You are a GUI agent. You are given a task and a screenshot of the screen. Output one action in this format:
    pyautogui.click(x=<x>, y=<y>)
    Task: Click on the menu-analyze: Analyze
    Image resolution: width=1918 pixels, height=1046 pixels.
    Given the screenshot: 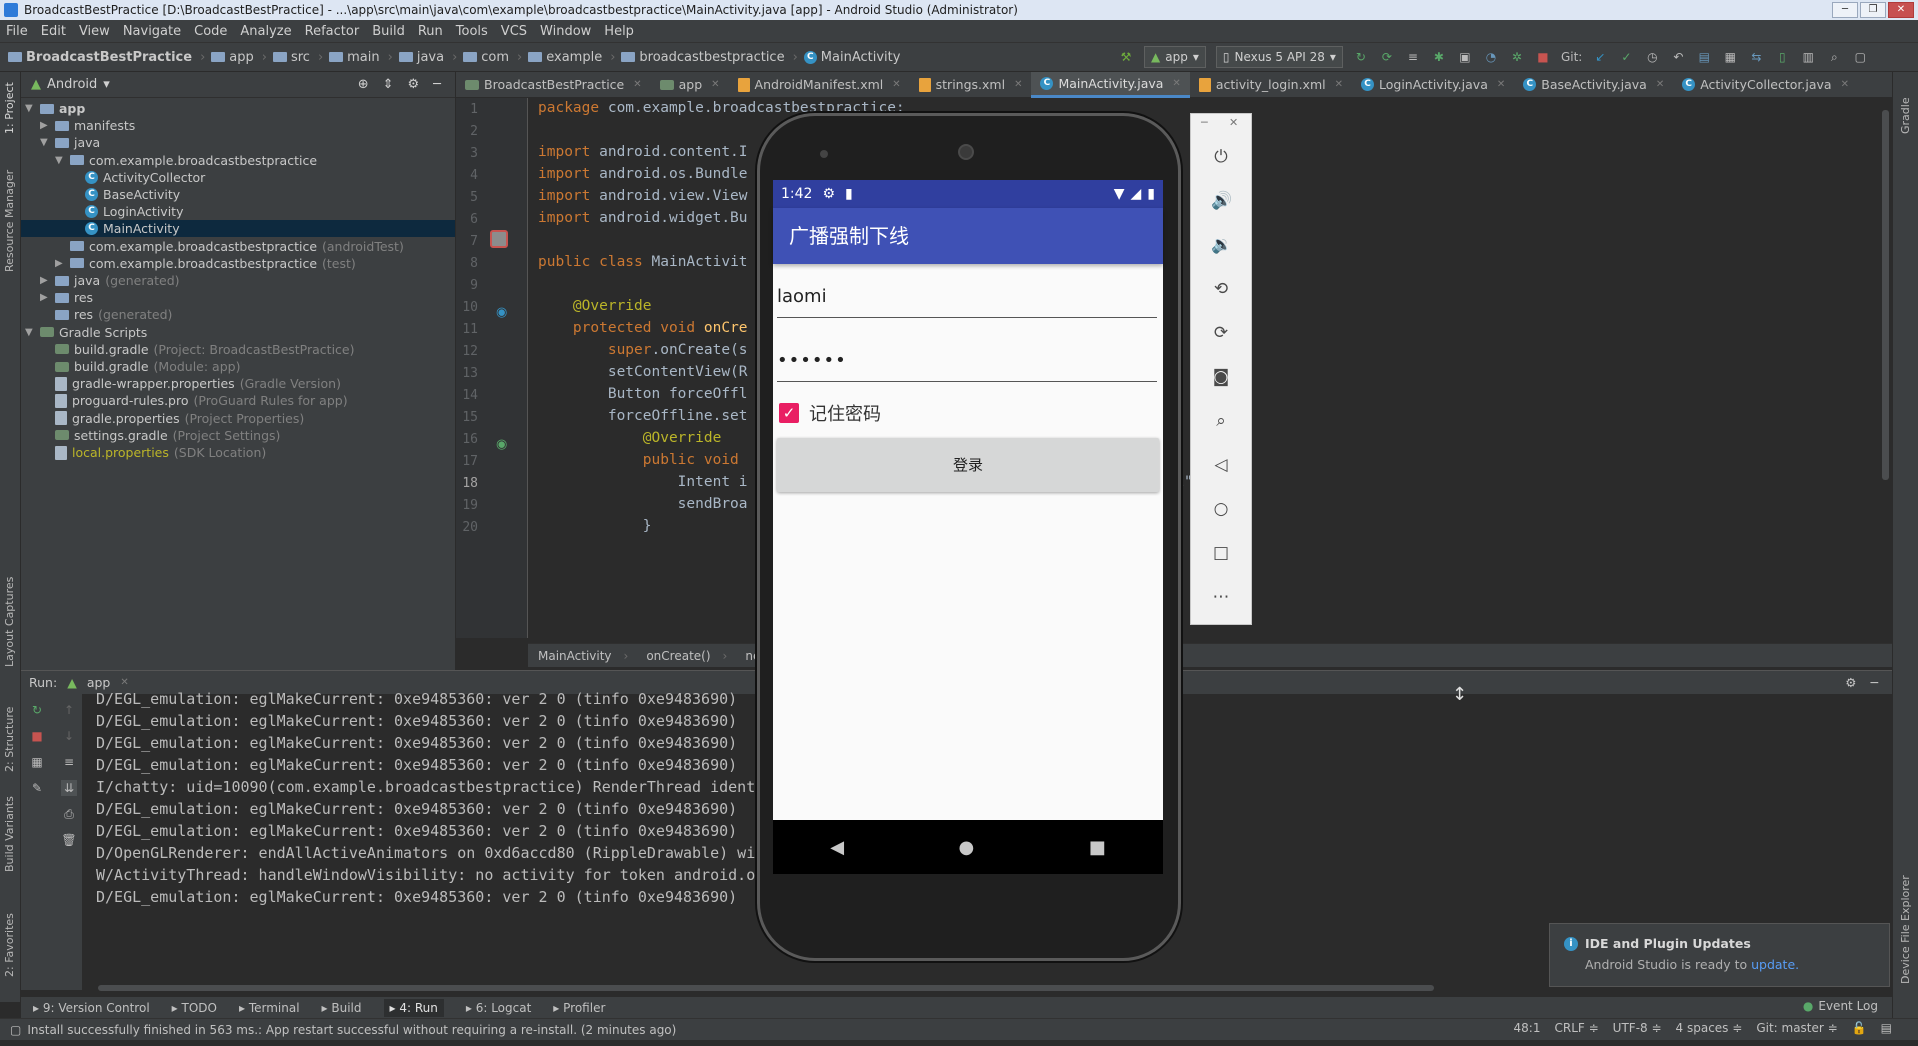 What is the action you would take?
    pyautogui.click(x=265, y=31)
    